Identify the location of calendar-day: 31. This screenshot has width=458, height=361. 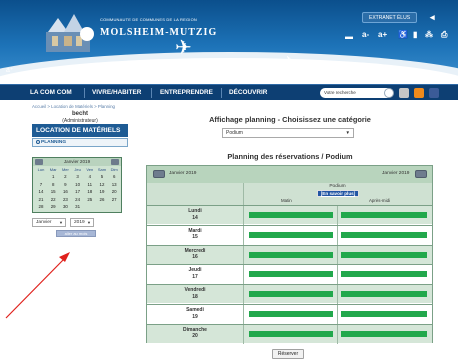
(78, 206).